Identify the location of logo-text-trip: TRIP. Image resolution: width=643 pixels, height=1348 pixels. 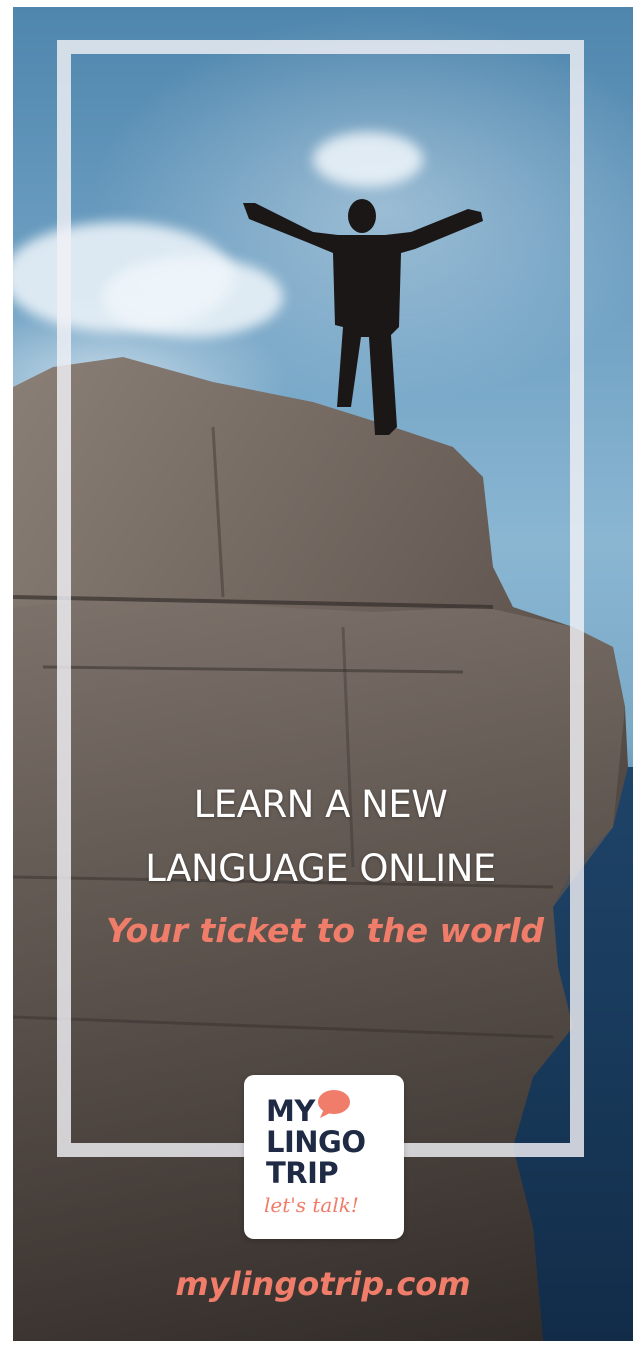
(302, 1173).